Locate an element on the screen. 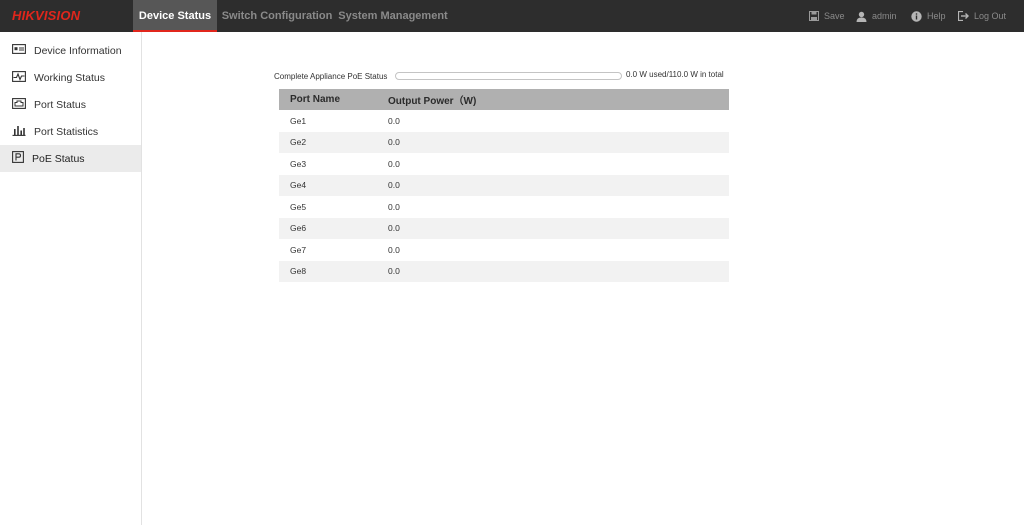 Image resolution: width=1024 pixels, height=525 pixels. user-label: admin is located at coordinates (884, 16).